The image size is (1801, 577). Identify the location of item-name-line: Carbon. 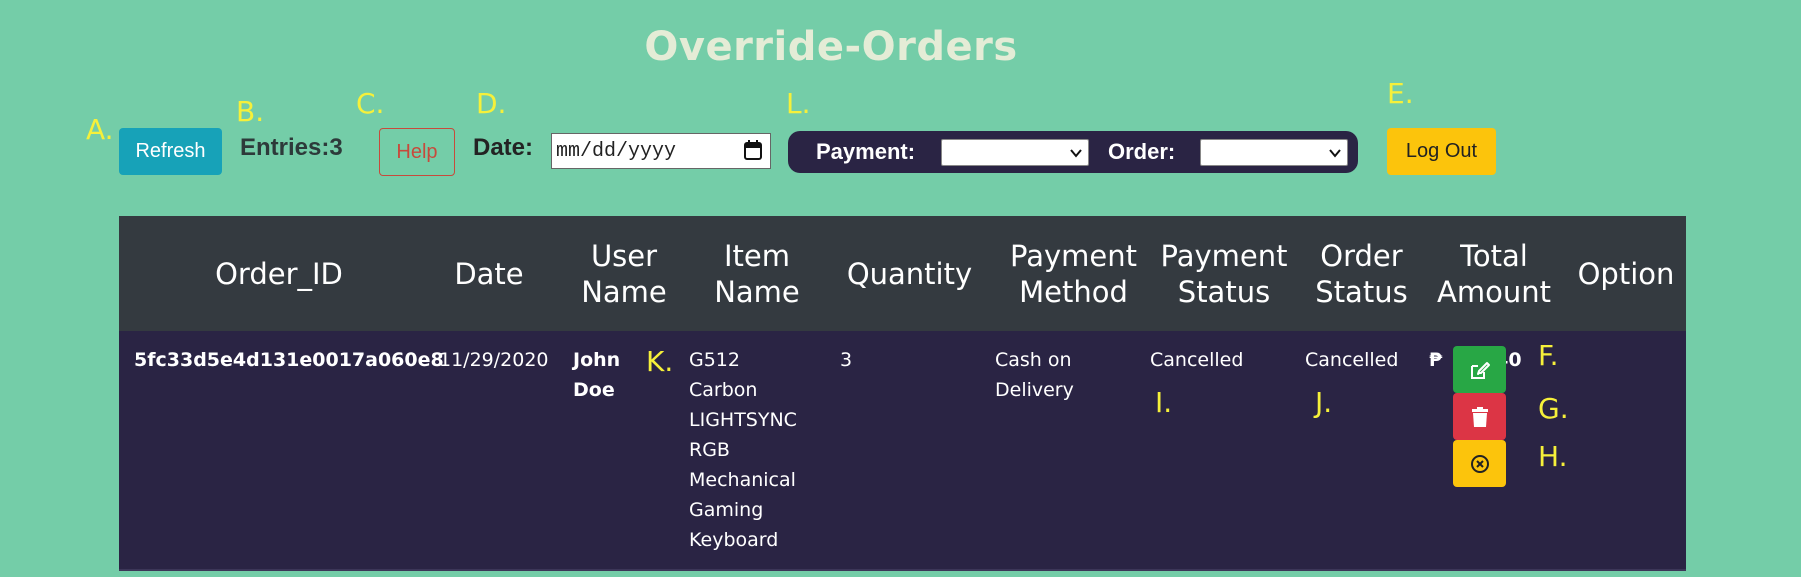
(723, 390).